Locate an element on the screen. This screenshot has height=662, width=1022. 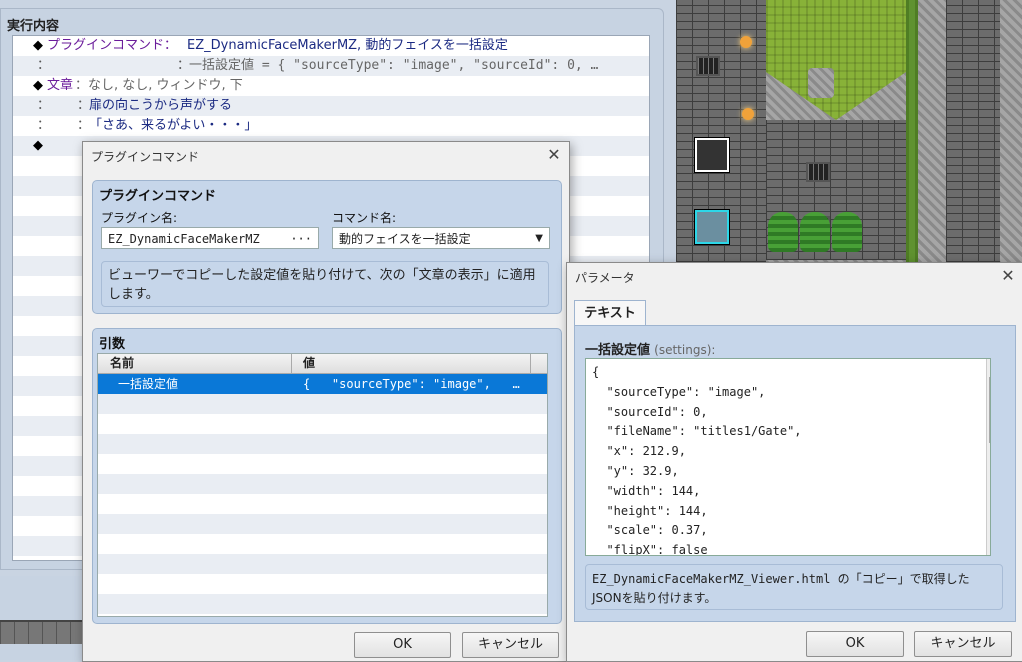
tab-text: テキスト is located at coordinates (610, 313).